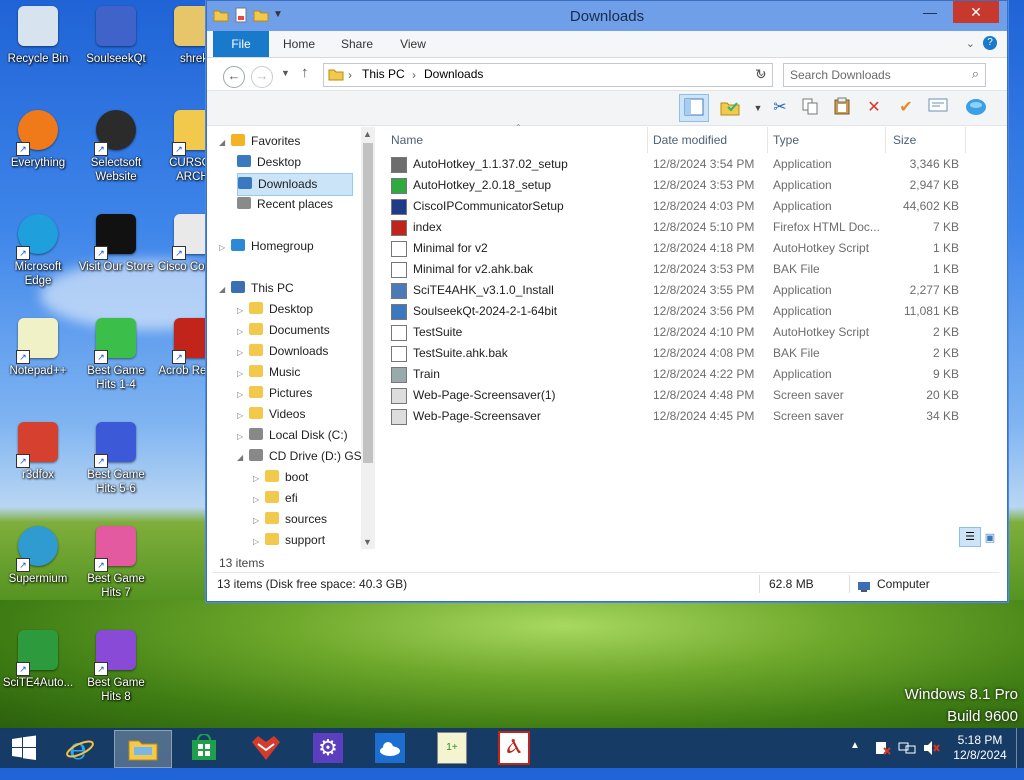 Image resolution: width=1024 pixels, height=780 pixels. Describe the element at coordinates (234, 77) in the screenshot. I see `back-button: ←` at that location.